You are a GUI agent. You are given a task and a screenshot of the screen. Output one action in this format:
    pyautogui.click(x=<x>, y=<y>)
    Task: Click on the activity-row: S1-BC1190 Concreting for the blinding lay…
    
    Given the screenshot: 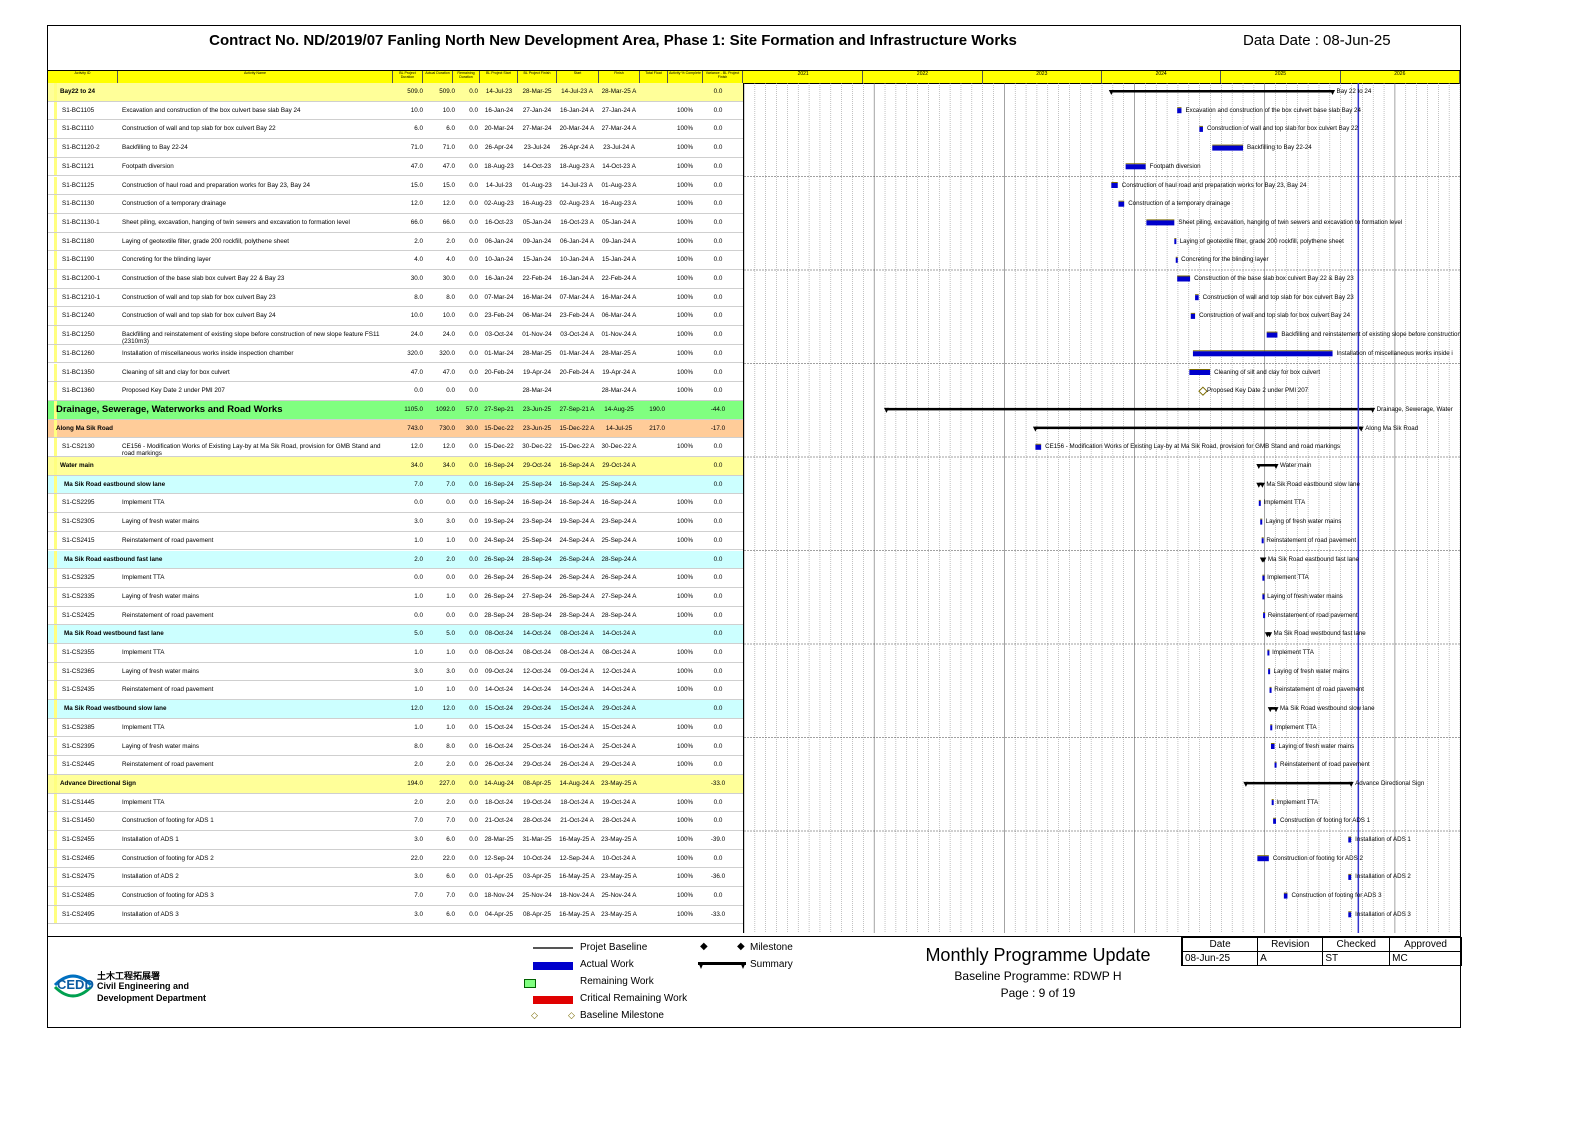 What is the action you would take?
    pyautogui.click(x=395, y=260)
    